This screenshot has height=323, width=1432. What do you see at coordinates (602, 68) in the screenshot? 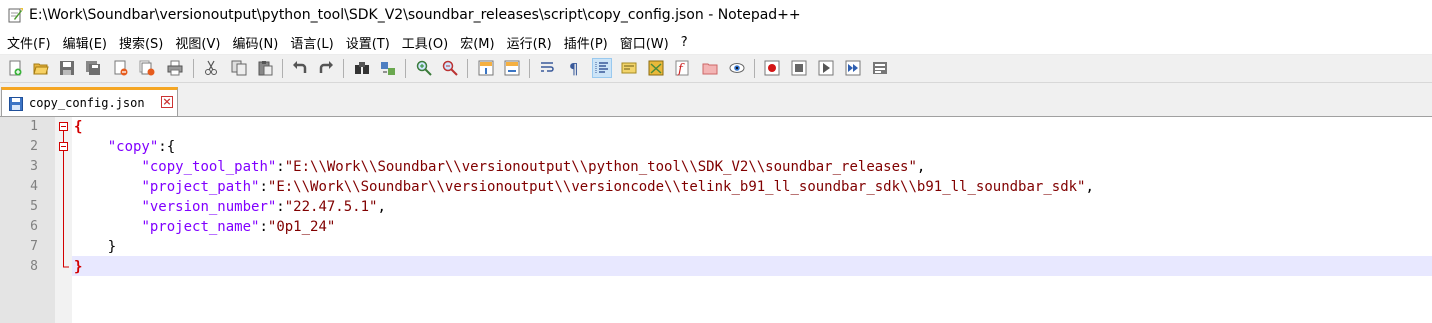
I see `indent-guide-icon` at bounding box center [602, 68].